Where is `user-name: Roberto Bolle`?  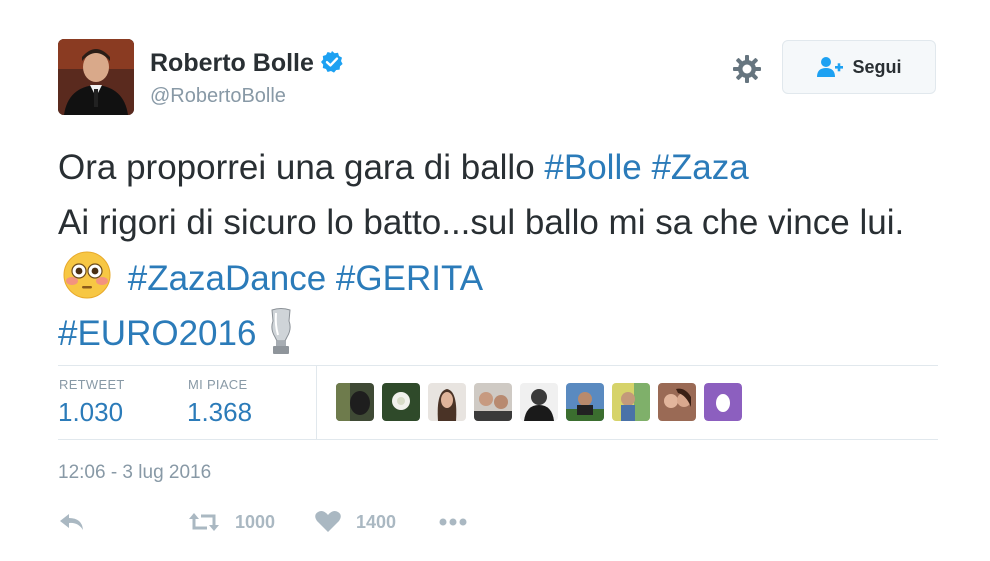
user-name: Roberto Bolle is located at coordinates (247, 63).